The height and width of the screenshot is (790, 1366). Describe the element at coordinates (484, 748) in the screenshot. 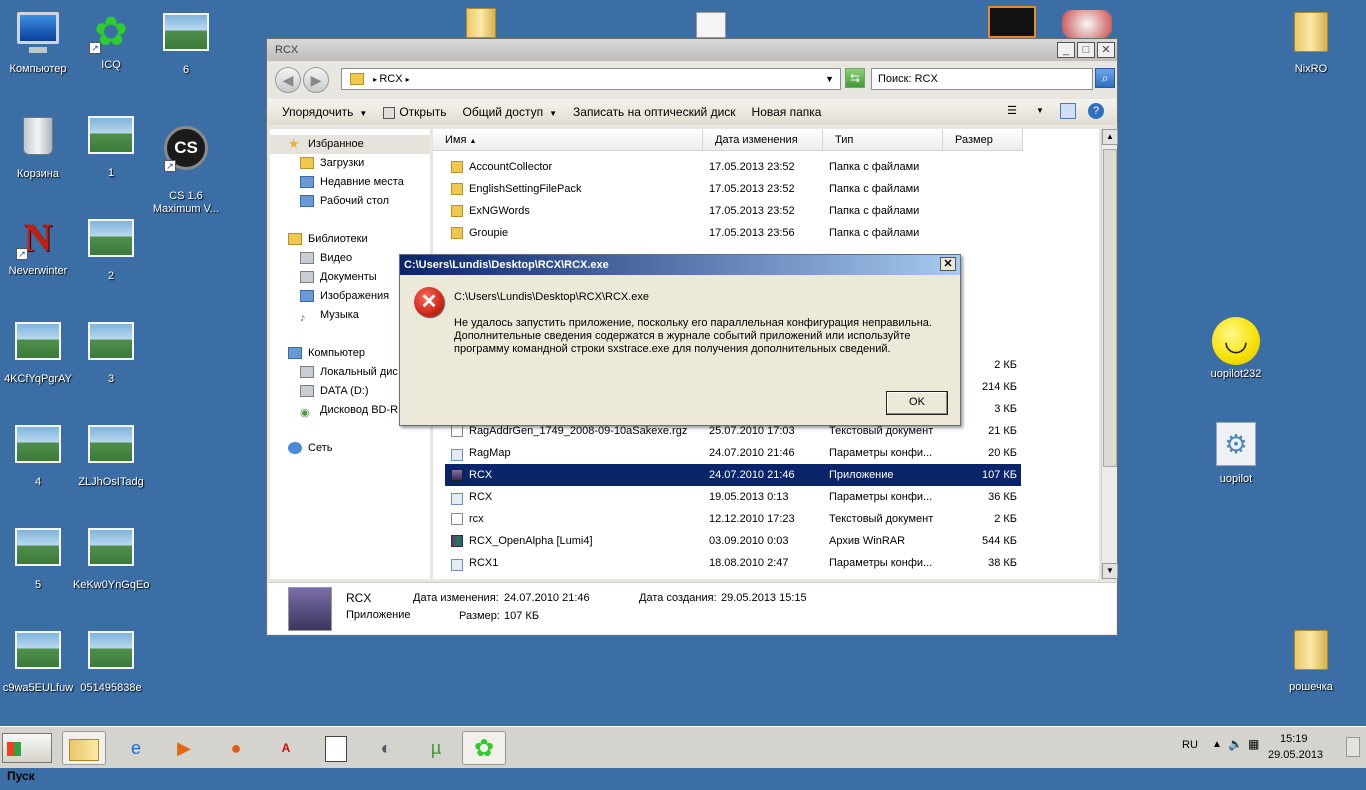

I see `icq-taskbar-icon: ✿` at that location.